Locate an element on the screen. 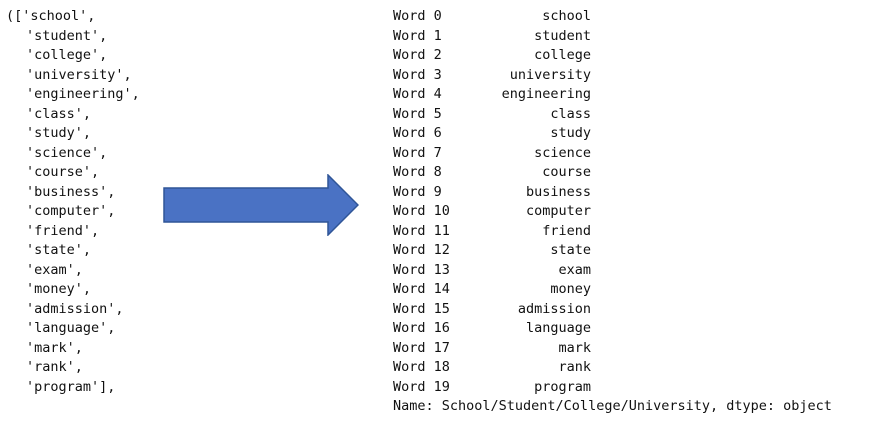 Image resolution: width=884 pixels, height=429 pixels. row-value: class is located at coordinates (570, 113).